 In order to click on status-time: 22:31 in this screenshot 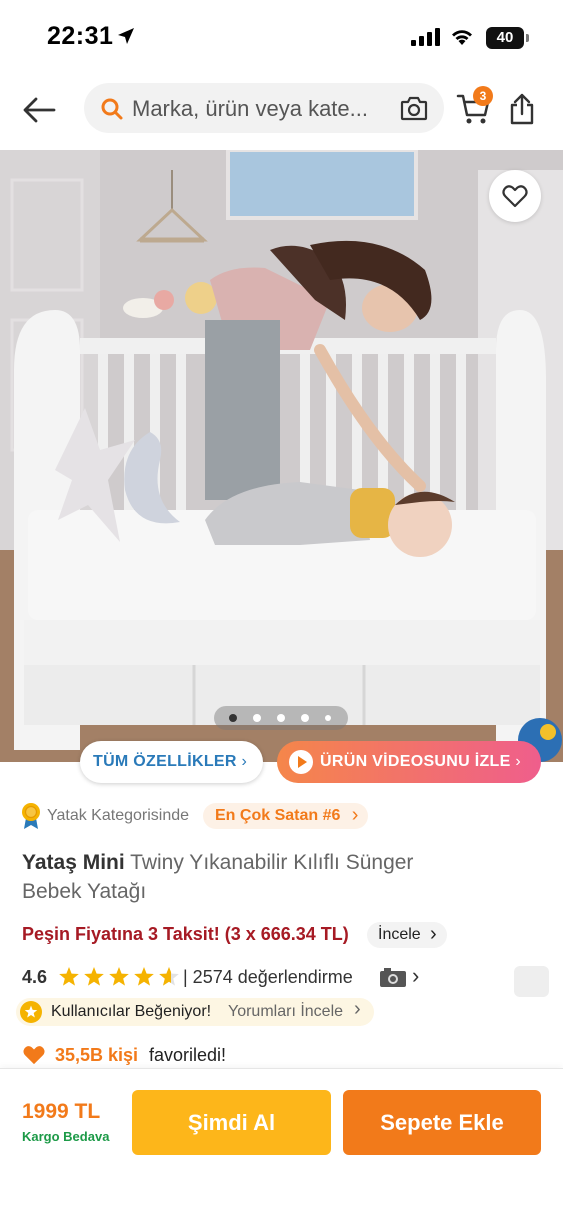, I will do `click(80, 36)`.